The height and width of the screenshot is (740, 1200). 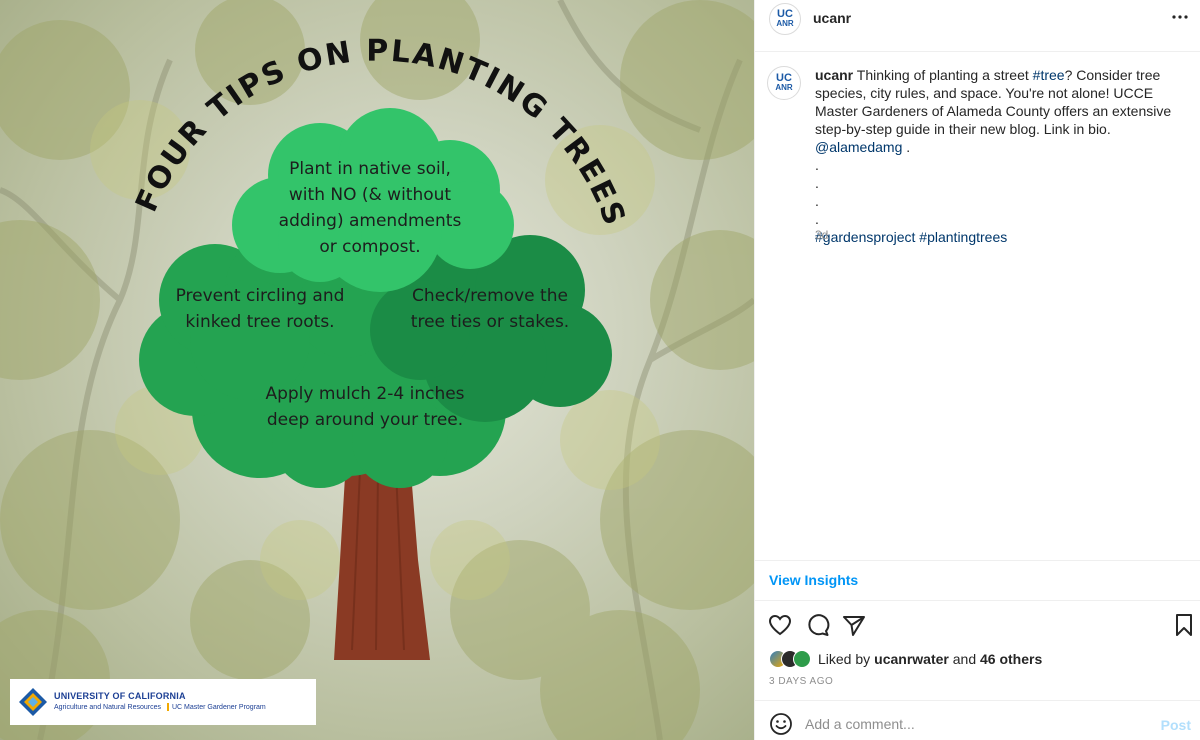 I want to click on post-header: UC ANR ucanr, so click(x=977, y=19).